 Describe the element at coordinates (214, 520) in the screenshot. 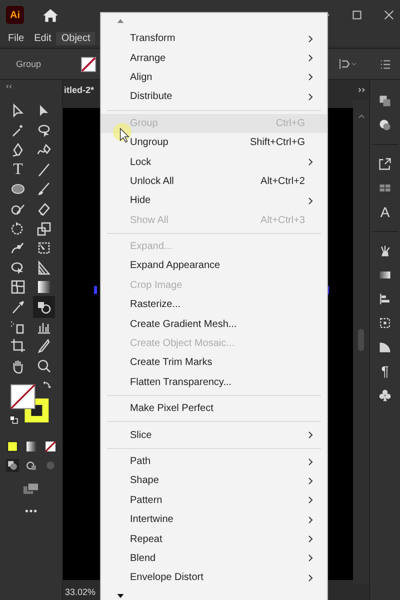

I see `menu-item: Intertwine` at that location.